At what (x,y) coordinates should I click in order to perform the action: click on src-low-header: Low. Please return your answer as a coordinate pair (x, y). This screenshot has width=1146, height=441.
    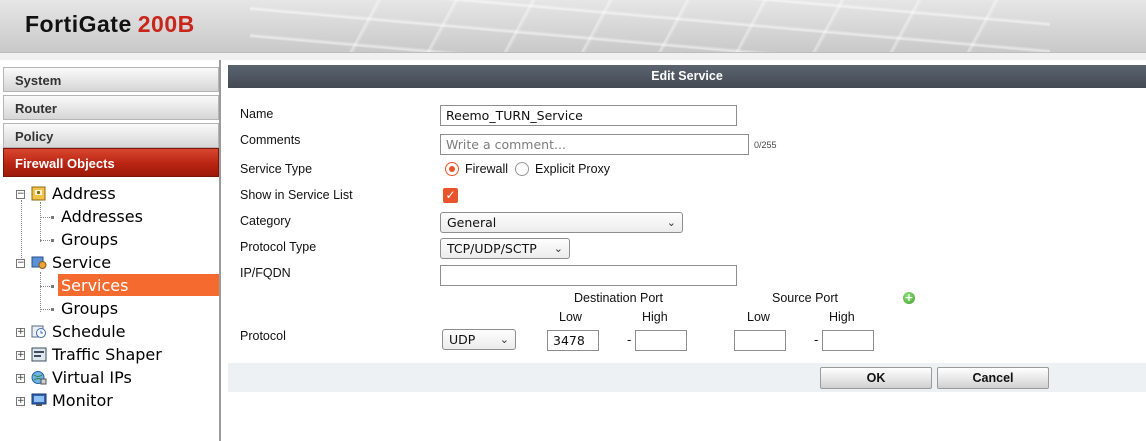
    Looking at the image, I should click on (758, 317).